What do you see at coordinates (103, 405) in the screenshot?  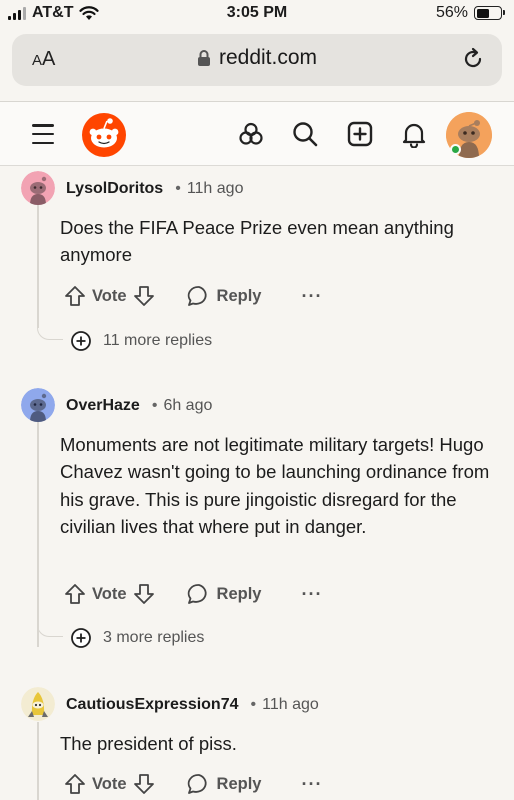 I see `username: OverHaze` at bounding box center [103, 405].